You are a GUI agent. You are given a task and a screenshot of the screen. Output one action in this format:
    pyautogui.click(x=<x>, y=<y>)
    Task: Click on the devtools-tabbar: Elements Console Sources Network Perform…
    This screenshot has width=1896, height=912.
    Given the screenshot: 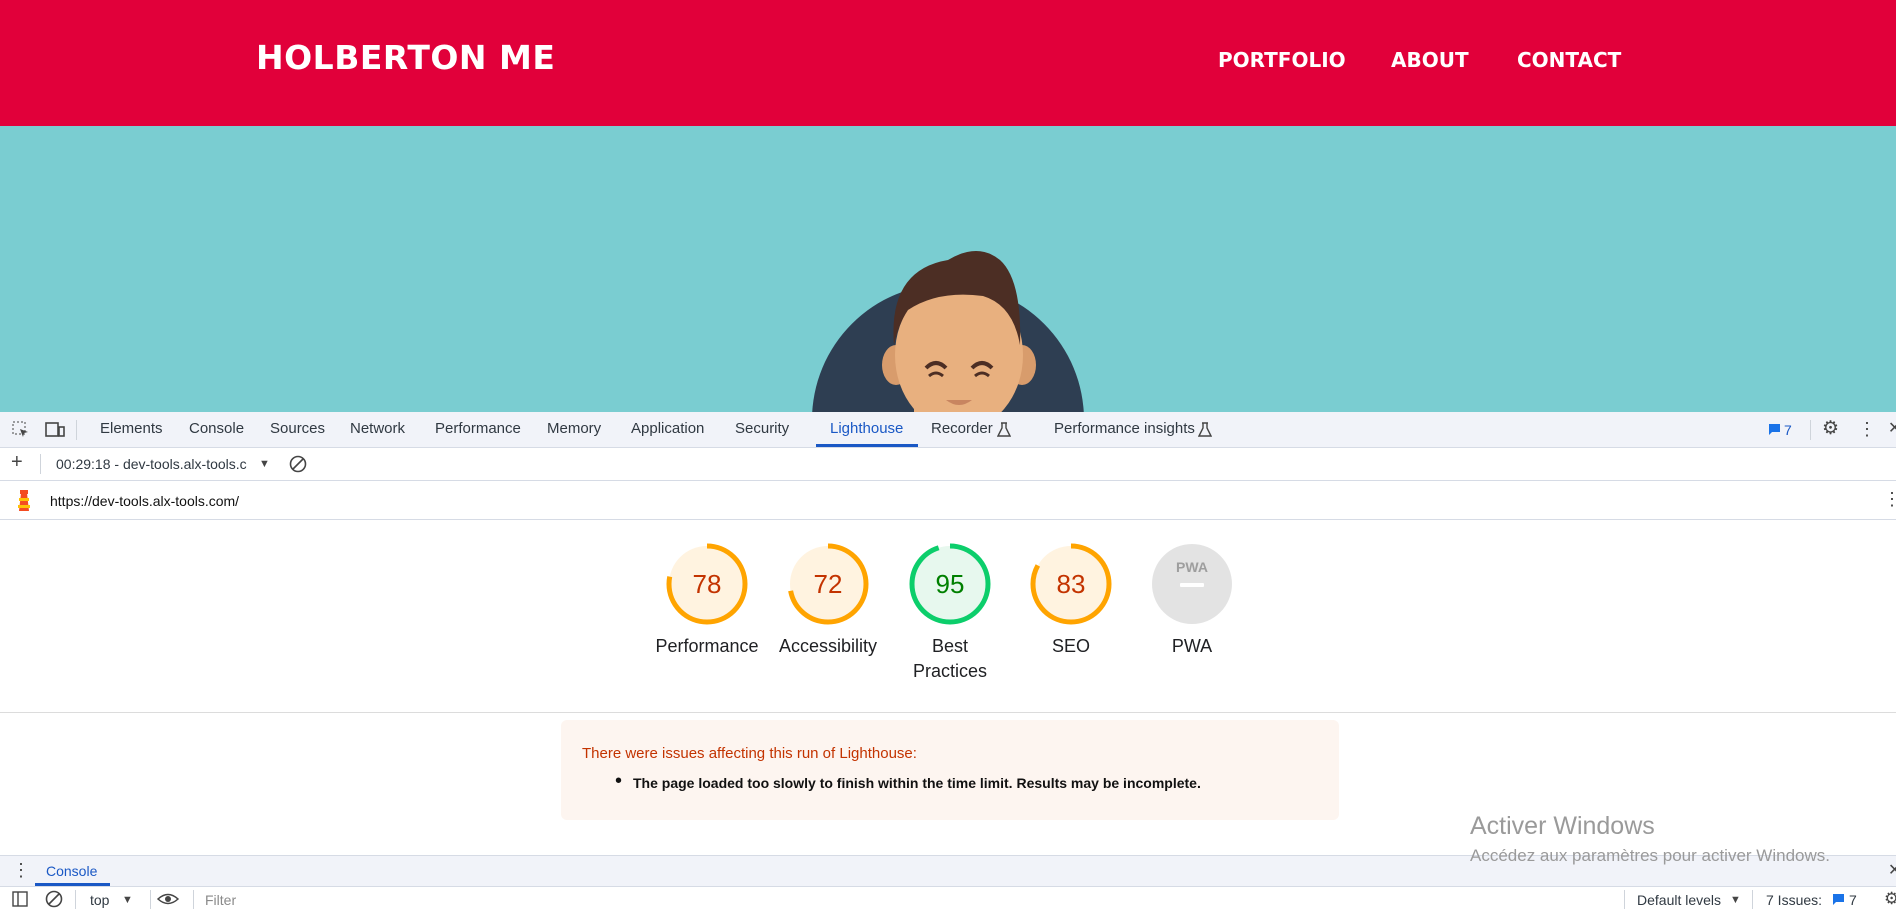 What is the action you would take?
    pyautogui.click(x=948, y=430)
    